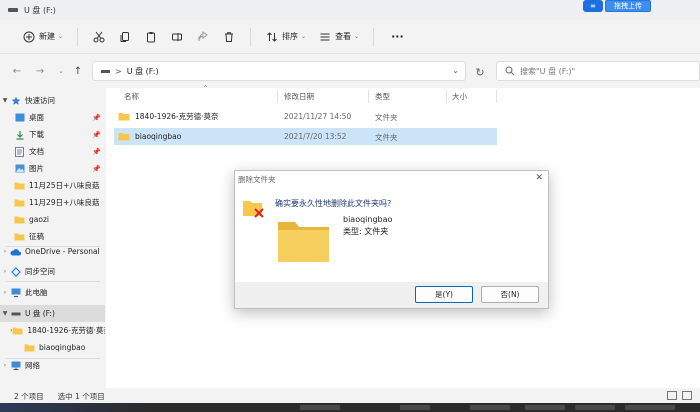  Describe the element at coordinates (125, 37) in the screenshot. I see `copy-button` at that location.